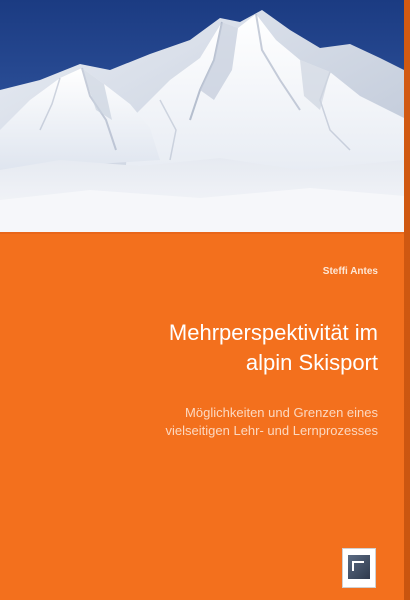  What do you see at coordinates (202, 233) in the screenshot?
I see `divider` at bounding box center [202, 233].